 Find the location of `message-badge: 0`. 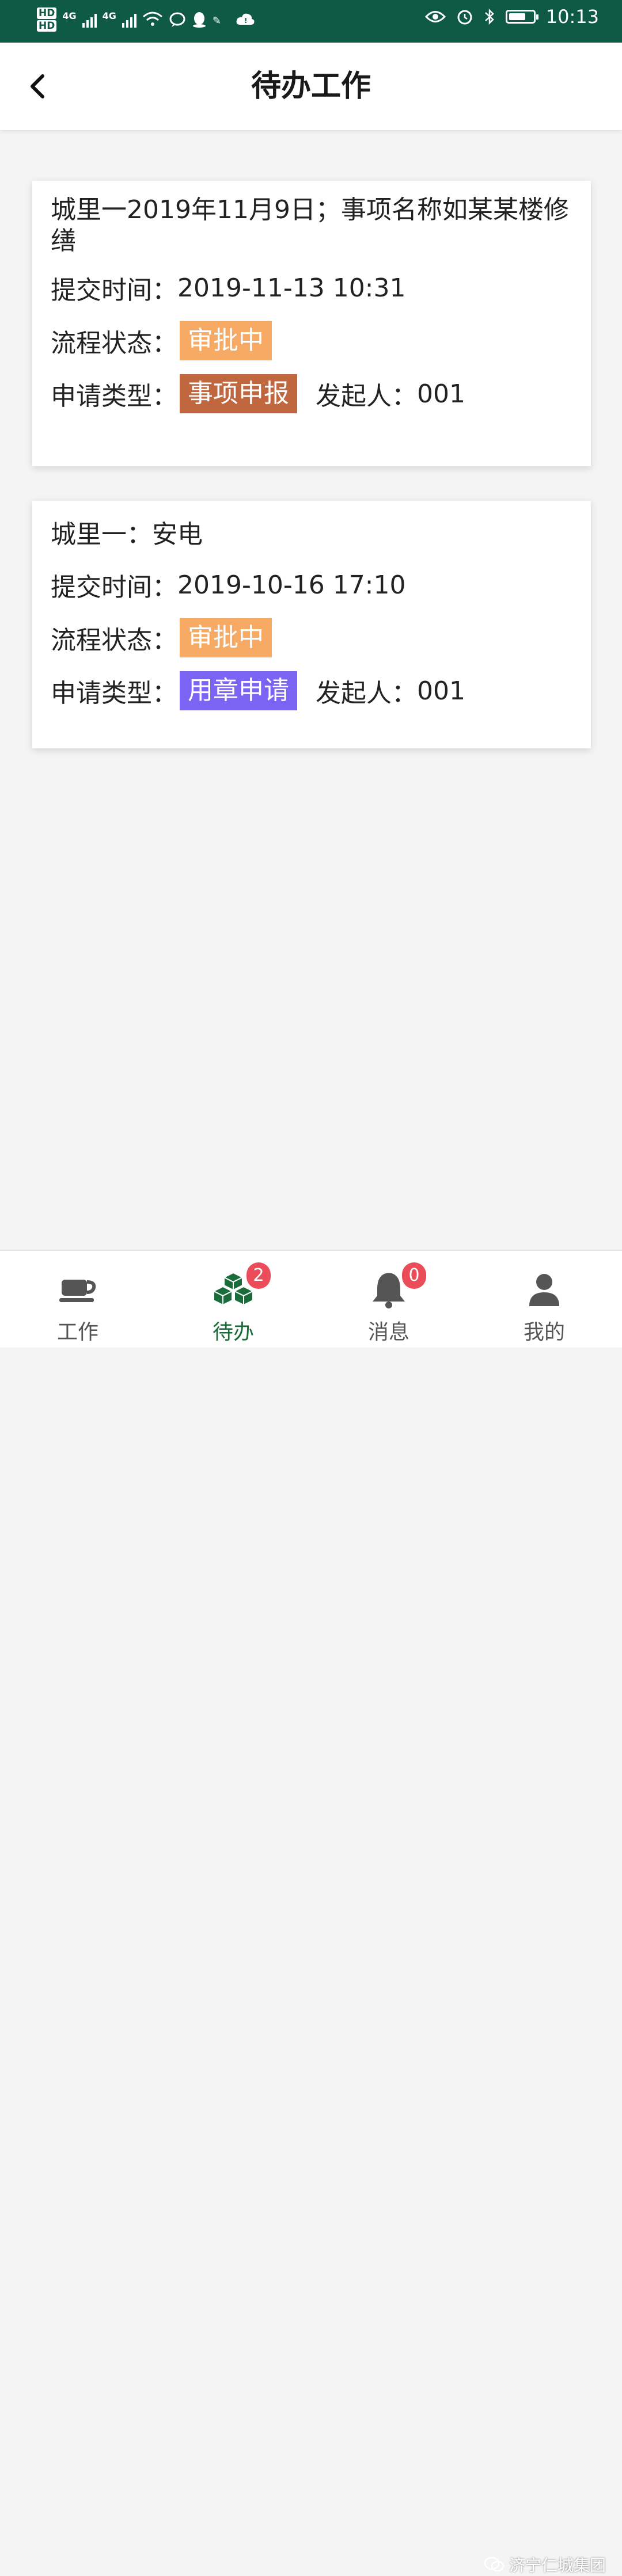

message-badge: 0 is located at coordinates (414, 1275).